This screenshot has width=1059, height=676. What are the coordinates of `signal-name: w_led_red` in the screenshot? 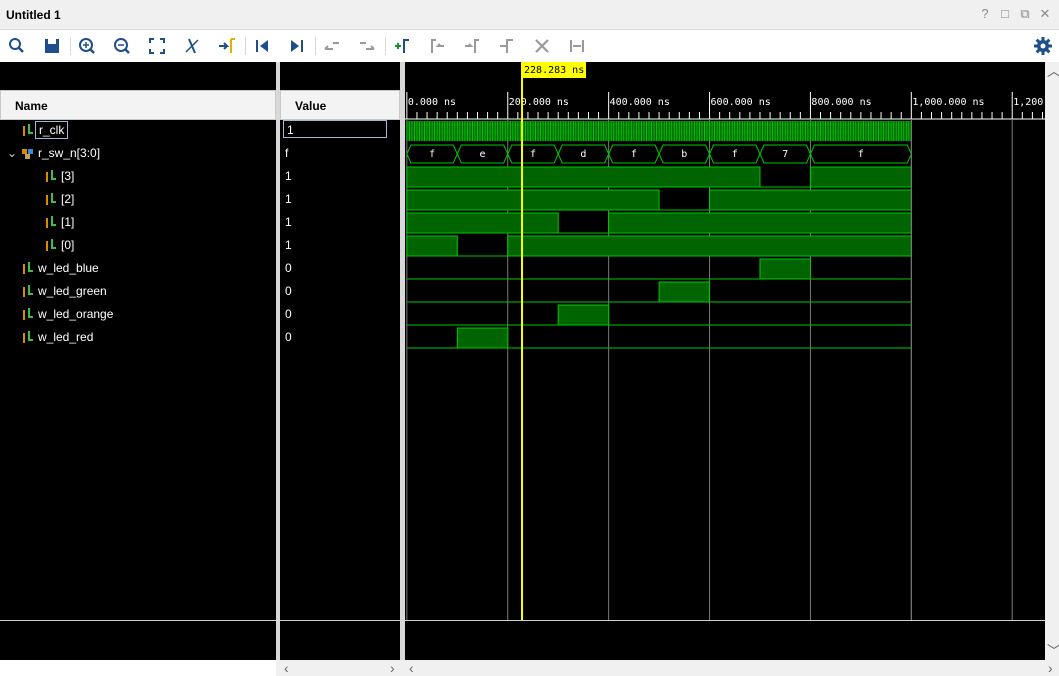 It's located at (66, 337).